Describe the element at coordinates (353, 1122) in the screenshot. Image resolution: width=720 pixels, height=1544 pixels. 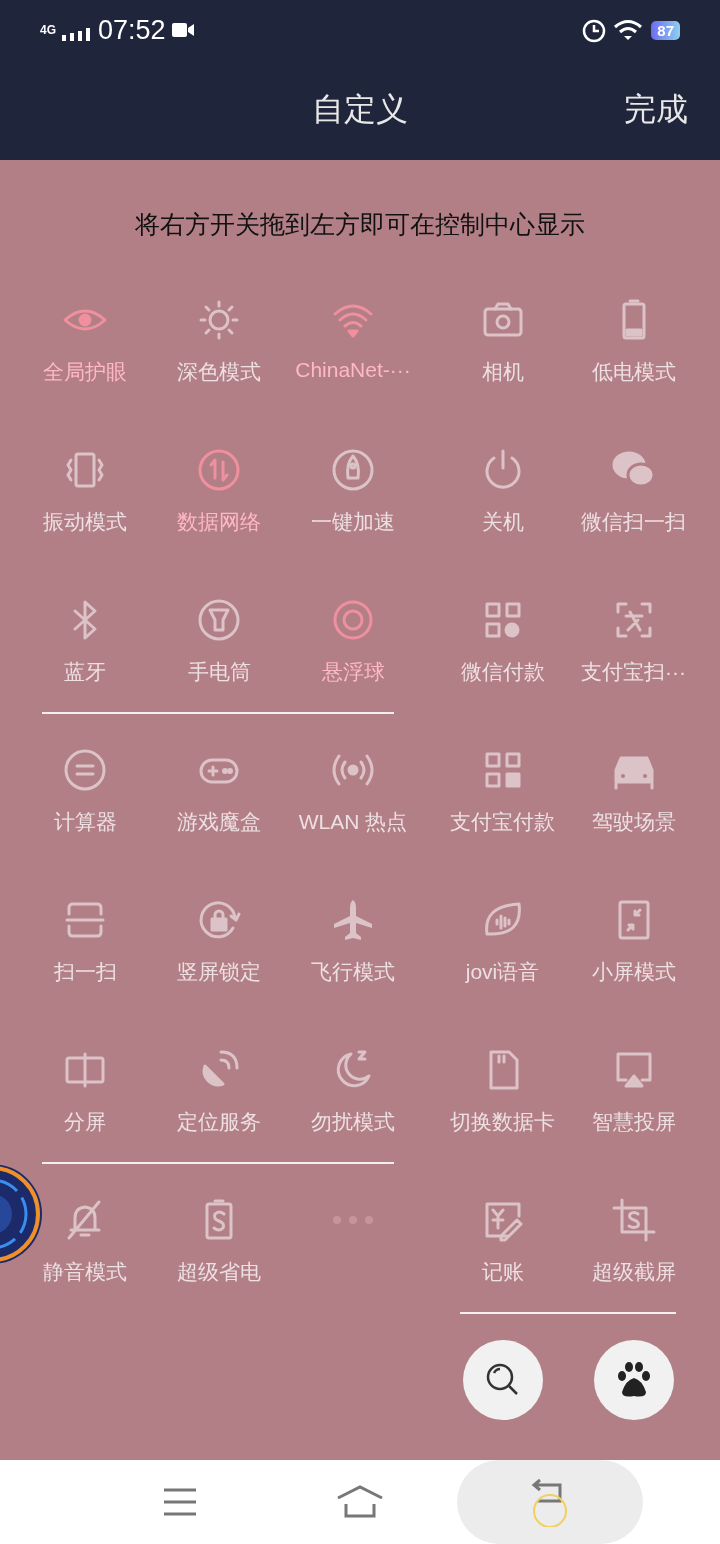
I see `tile-label: 勿扰模式` at that location.